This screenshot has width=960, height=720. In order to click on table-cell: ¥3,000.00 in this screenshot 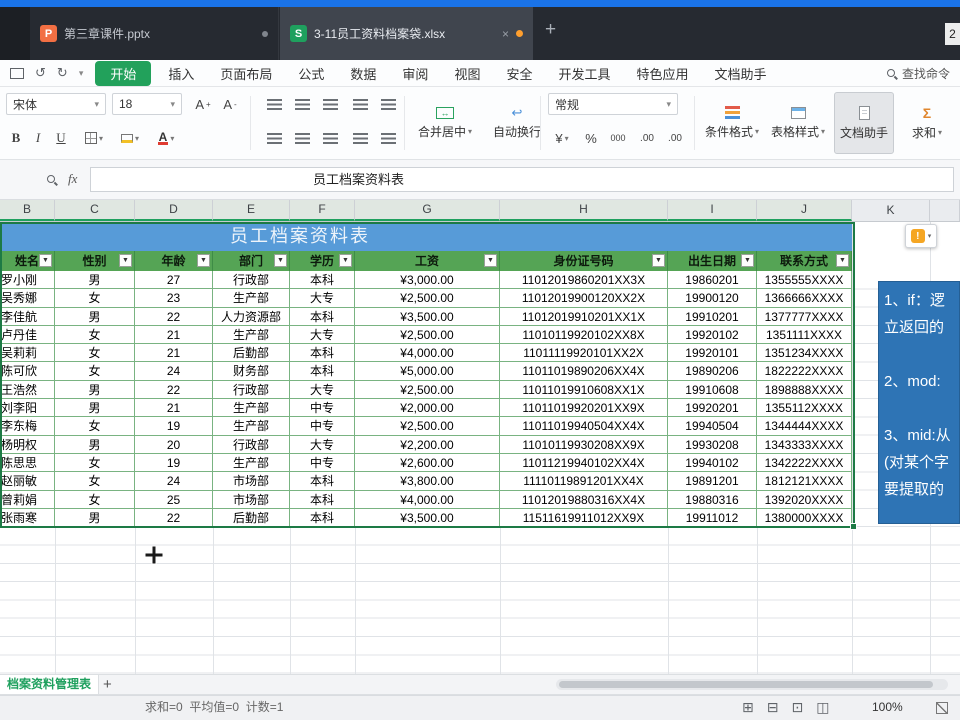, I will do `click(427, 280)`.